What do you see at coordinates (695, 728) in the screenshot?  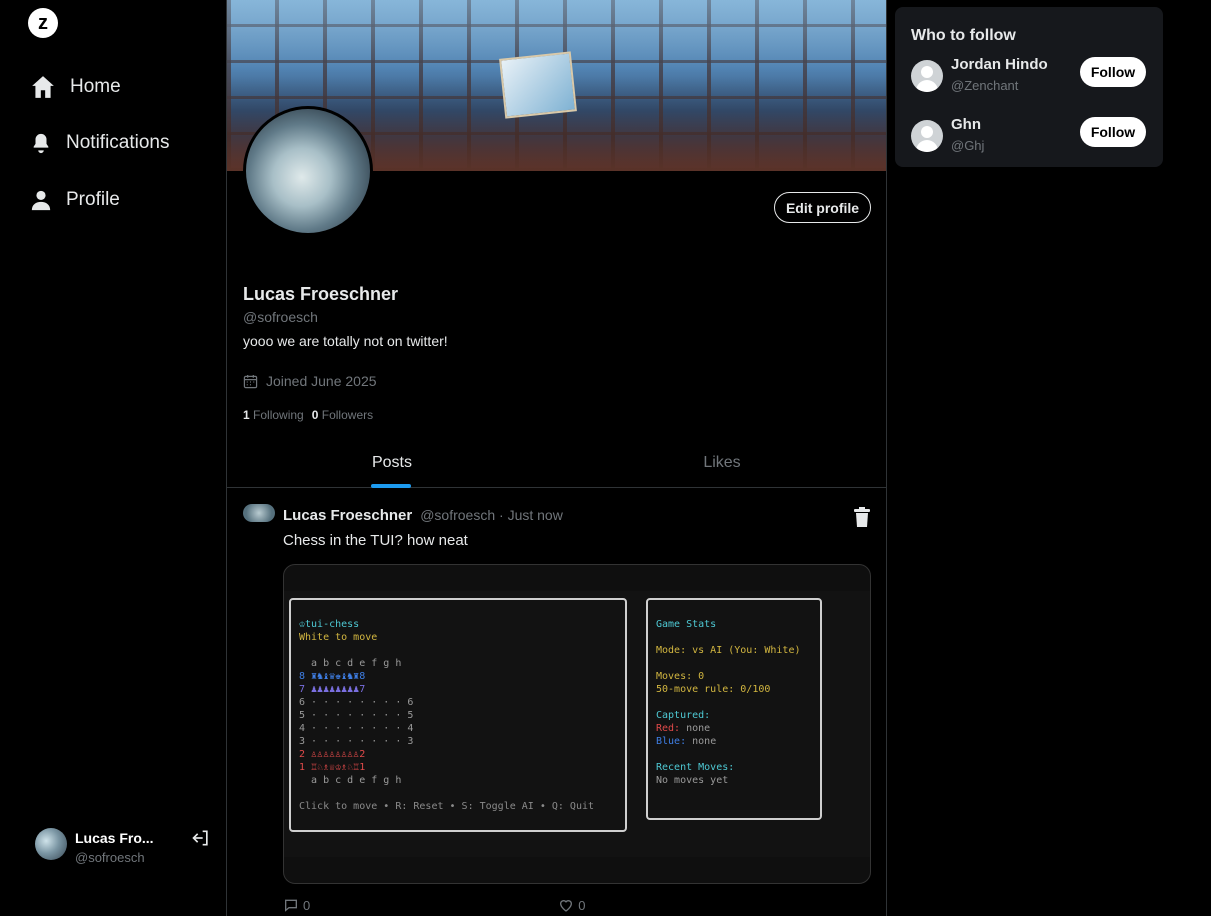 I see `red-value: none` at bounding box center [695, 728].